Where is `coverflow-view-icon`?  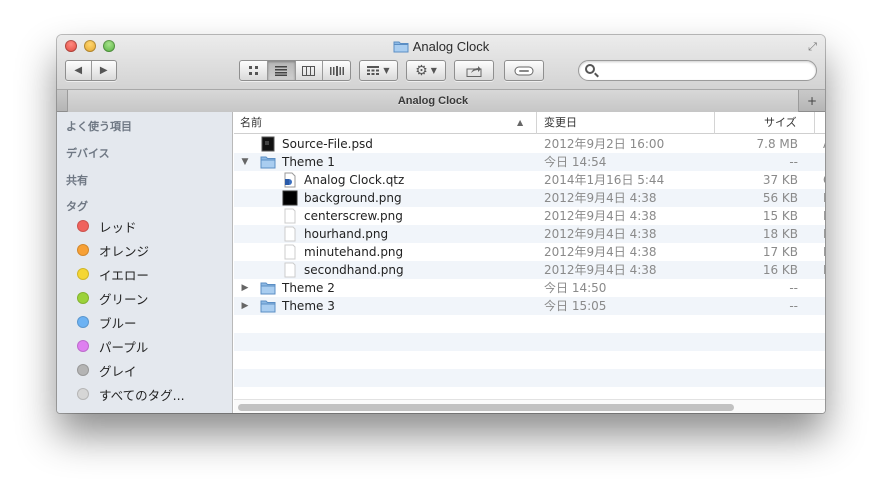 coverflow-view-icon is located at coordinates (336, 70).